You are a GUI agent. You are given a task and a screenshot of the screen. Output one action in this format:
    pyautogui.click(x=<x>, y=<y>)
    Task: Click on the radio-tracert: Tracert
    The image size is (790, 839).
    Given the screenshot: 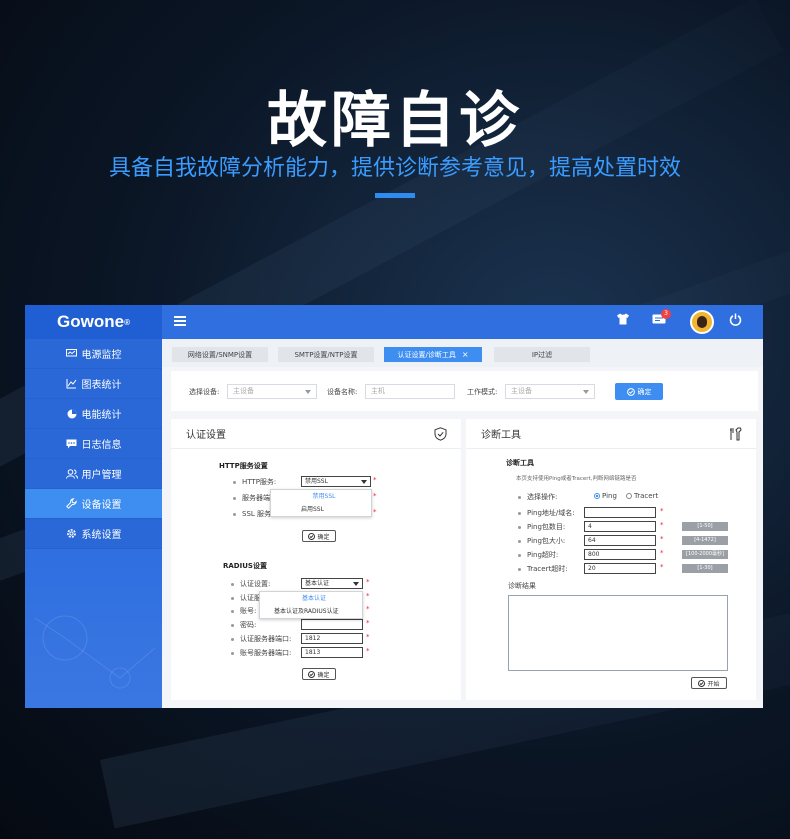 What is the action you would take?
    pyautogui.click(x=642, y=496)
    